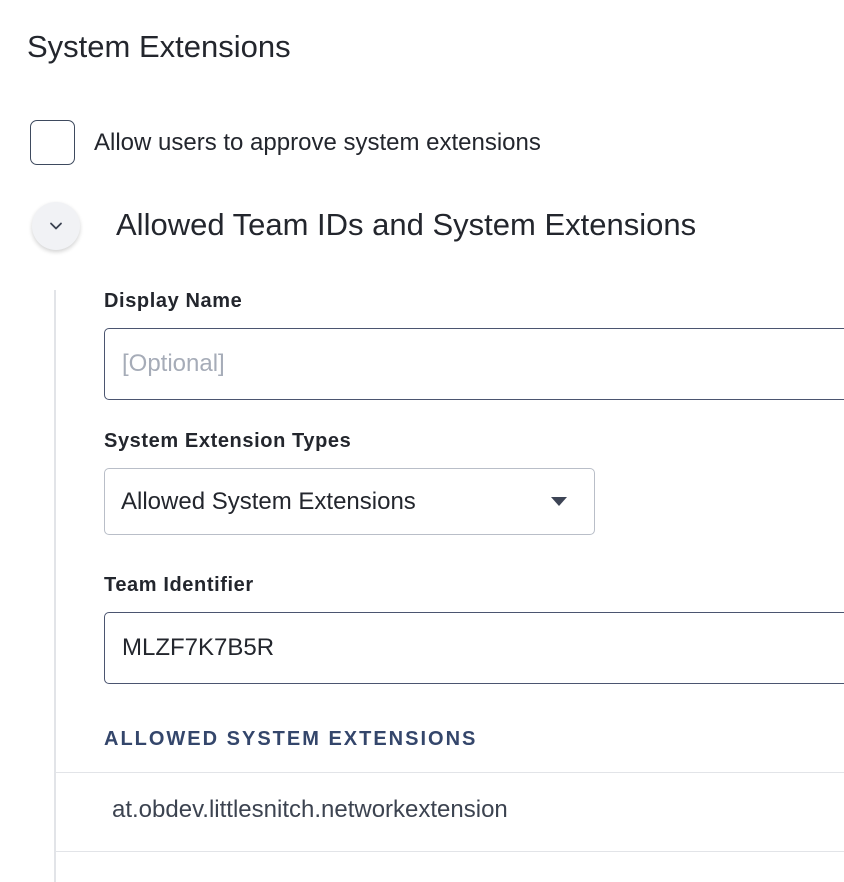 This screenshot has width=844, height=882. Describe the element at coordinates (159, 46) in the screenshot. I see `section-title: System Extensions` at that location.